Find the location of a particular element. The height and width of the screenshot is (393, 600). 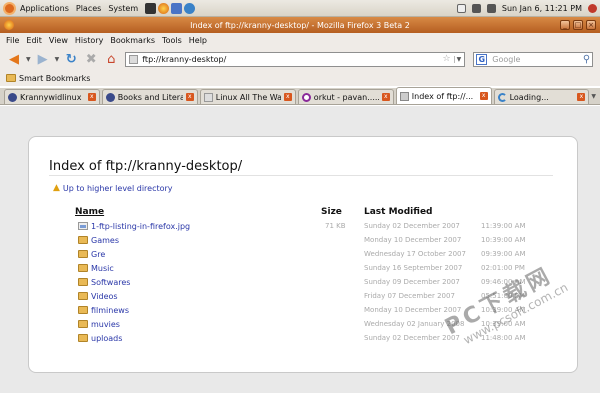

search-bar: G Google ⚲ is located at coordinates (533, 59).